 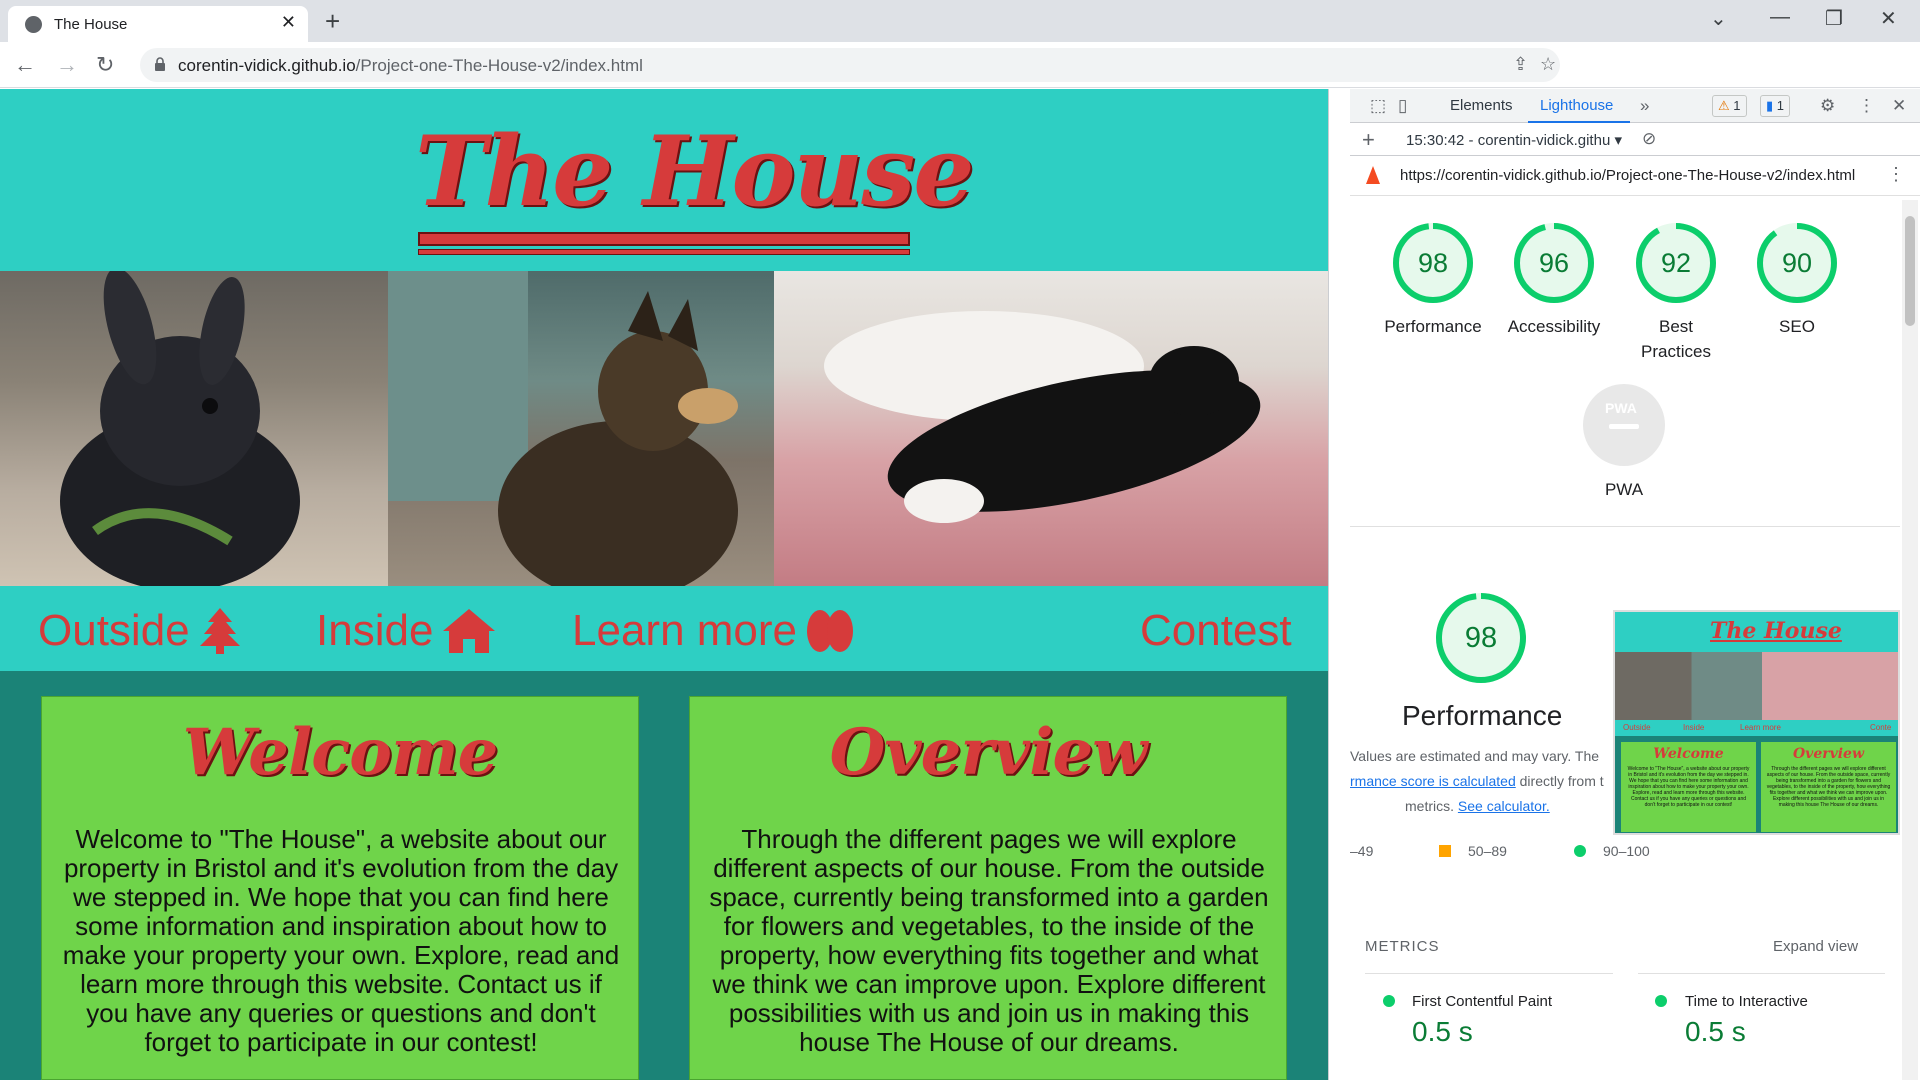 What do you see at coordinates (67, 65) in the screenshot?
I see `forward-icon: →` at bounding box center [67, 65].